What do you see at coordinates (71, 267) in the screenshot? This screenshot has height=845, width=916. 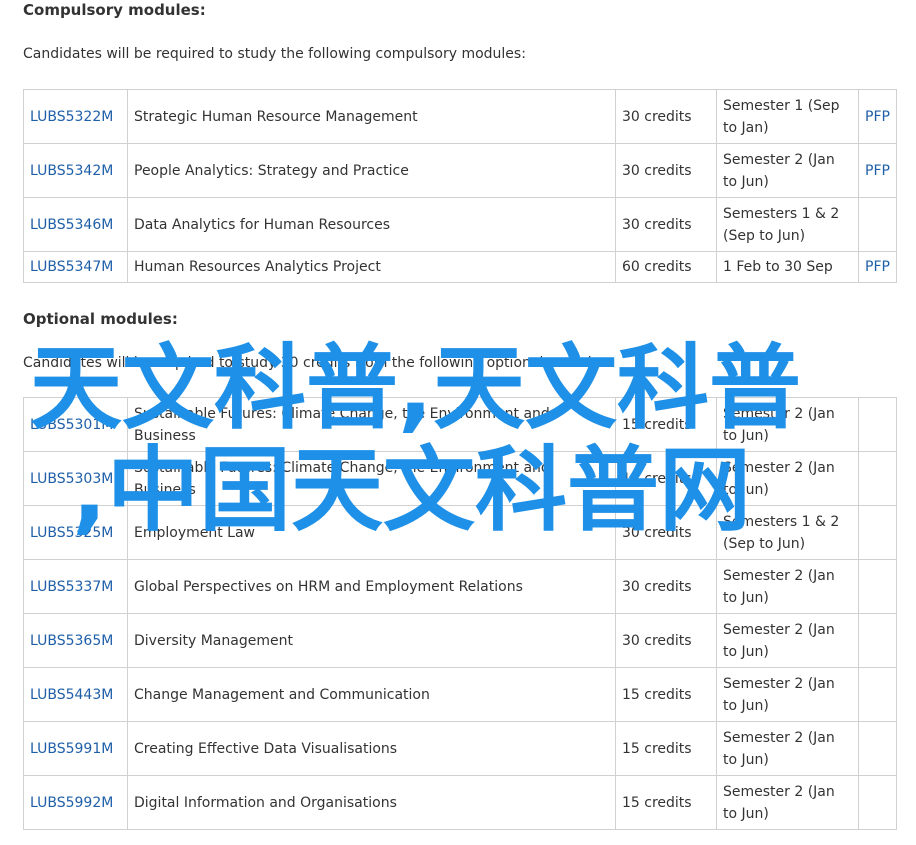 I see `module-code-link: LUBS5347M` at bounding box center [71, 267].